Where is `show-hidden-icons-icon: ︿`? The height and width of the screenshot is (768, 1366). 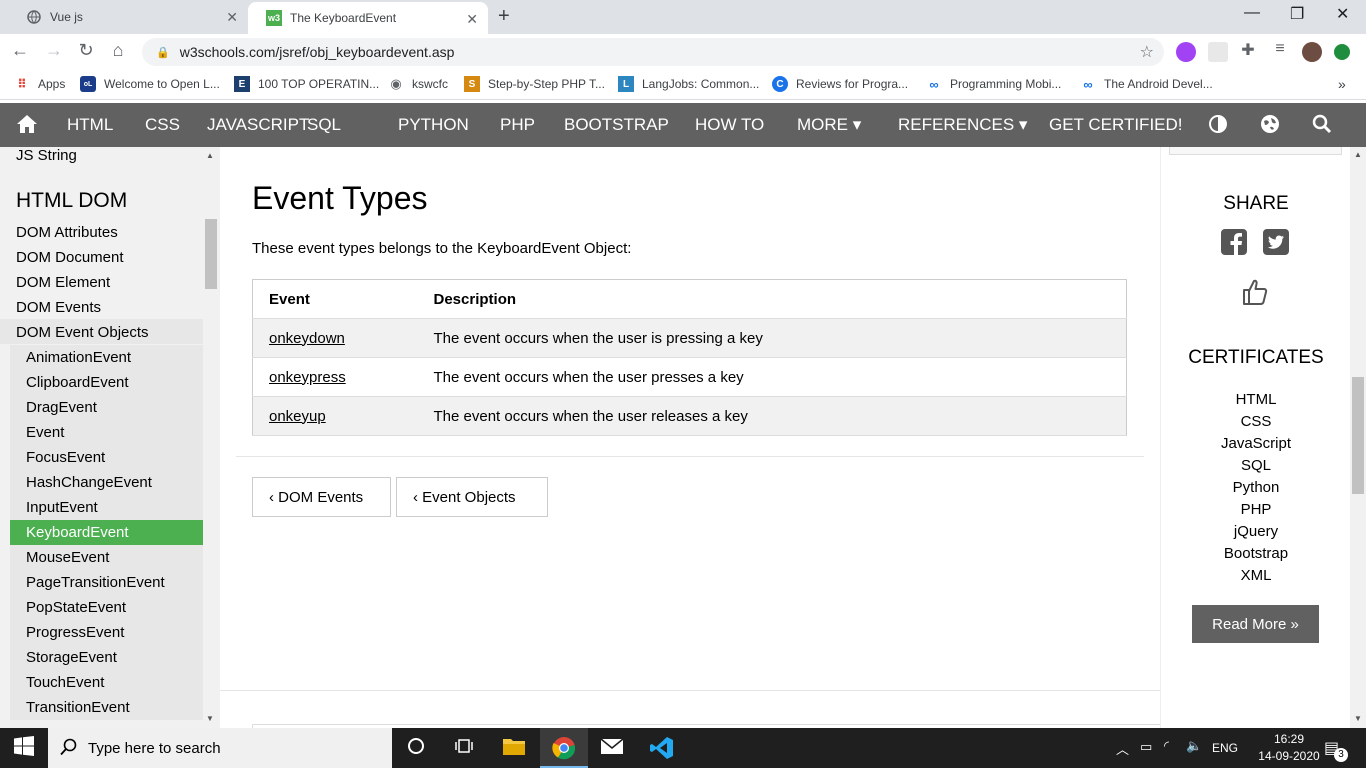
show-hidden-icons-icon: ︿ is located at coordinates (1122, 748).